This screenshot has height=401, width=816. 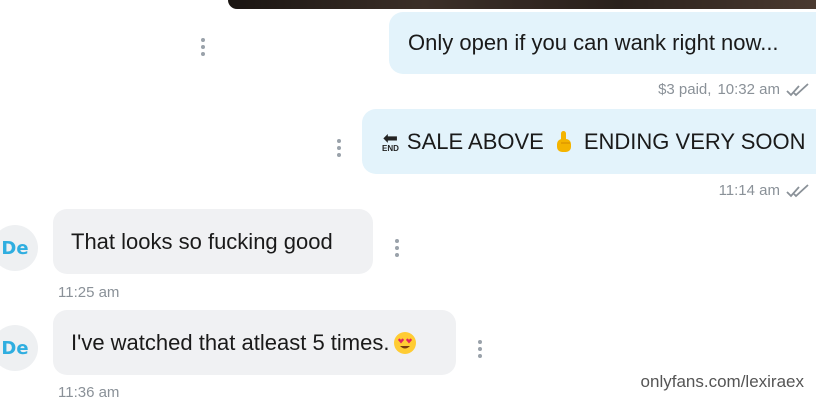 What do you see at coordinates (522, 4) in the screenshot?
I see `media-preview-strip` at bounding box center [522, 4].